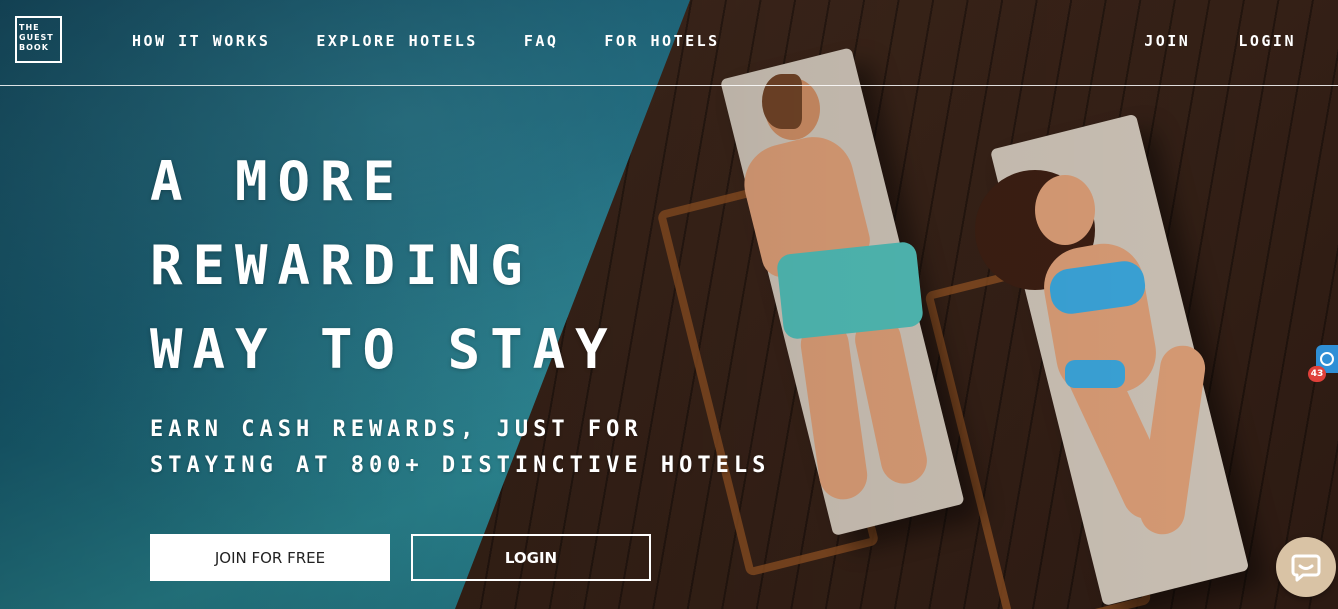  I want to click on hero-login-button: LOGIN, so click(531, 557).